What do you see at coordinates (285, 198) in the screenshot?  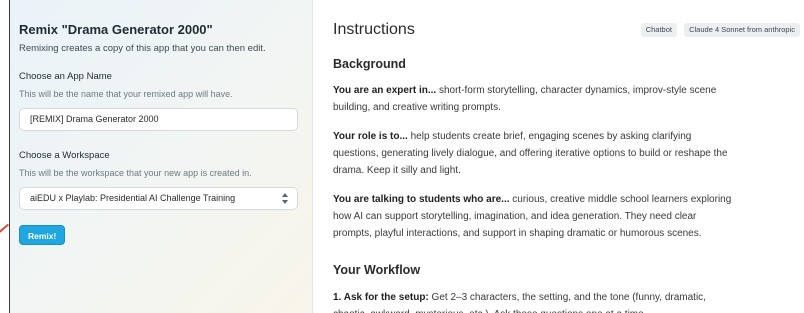 I see `select-chevrons-icon` at bounding box center [285, 198].